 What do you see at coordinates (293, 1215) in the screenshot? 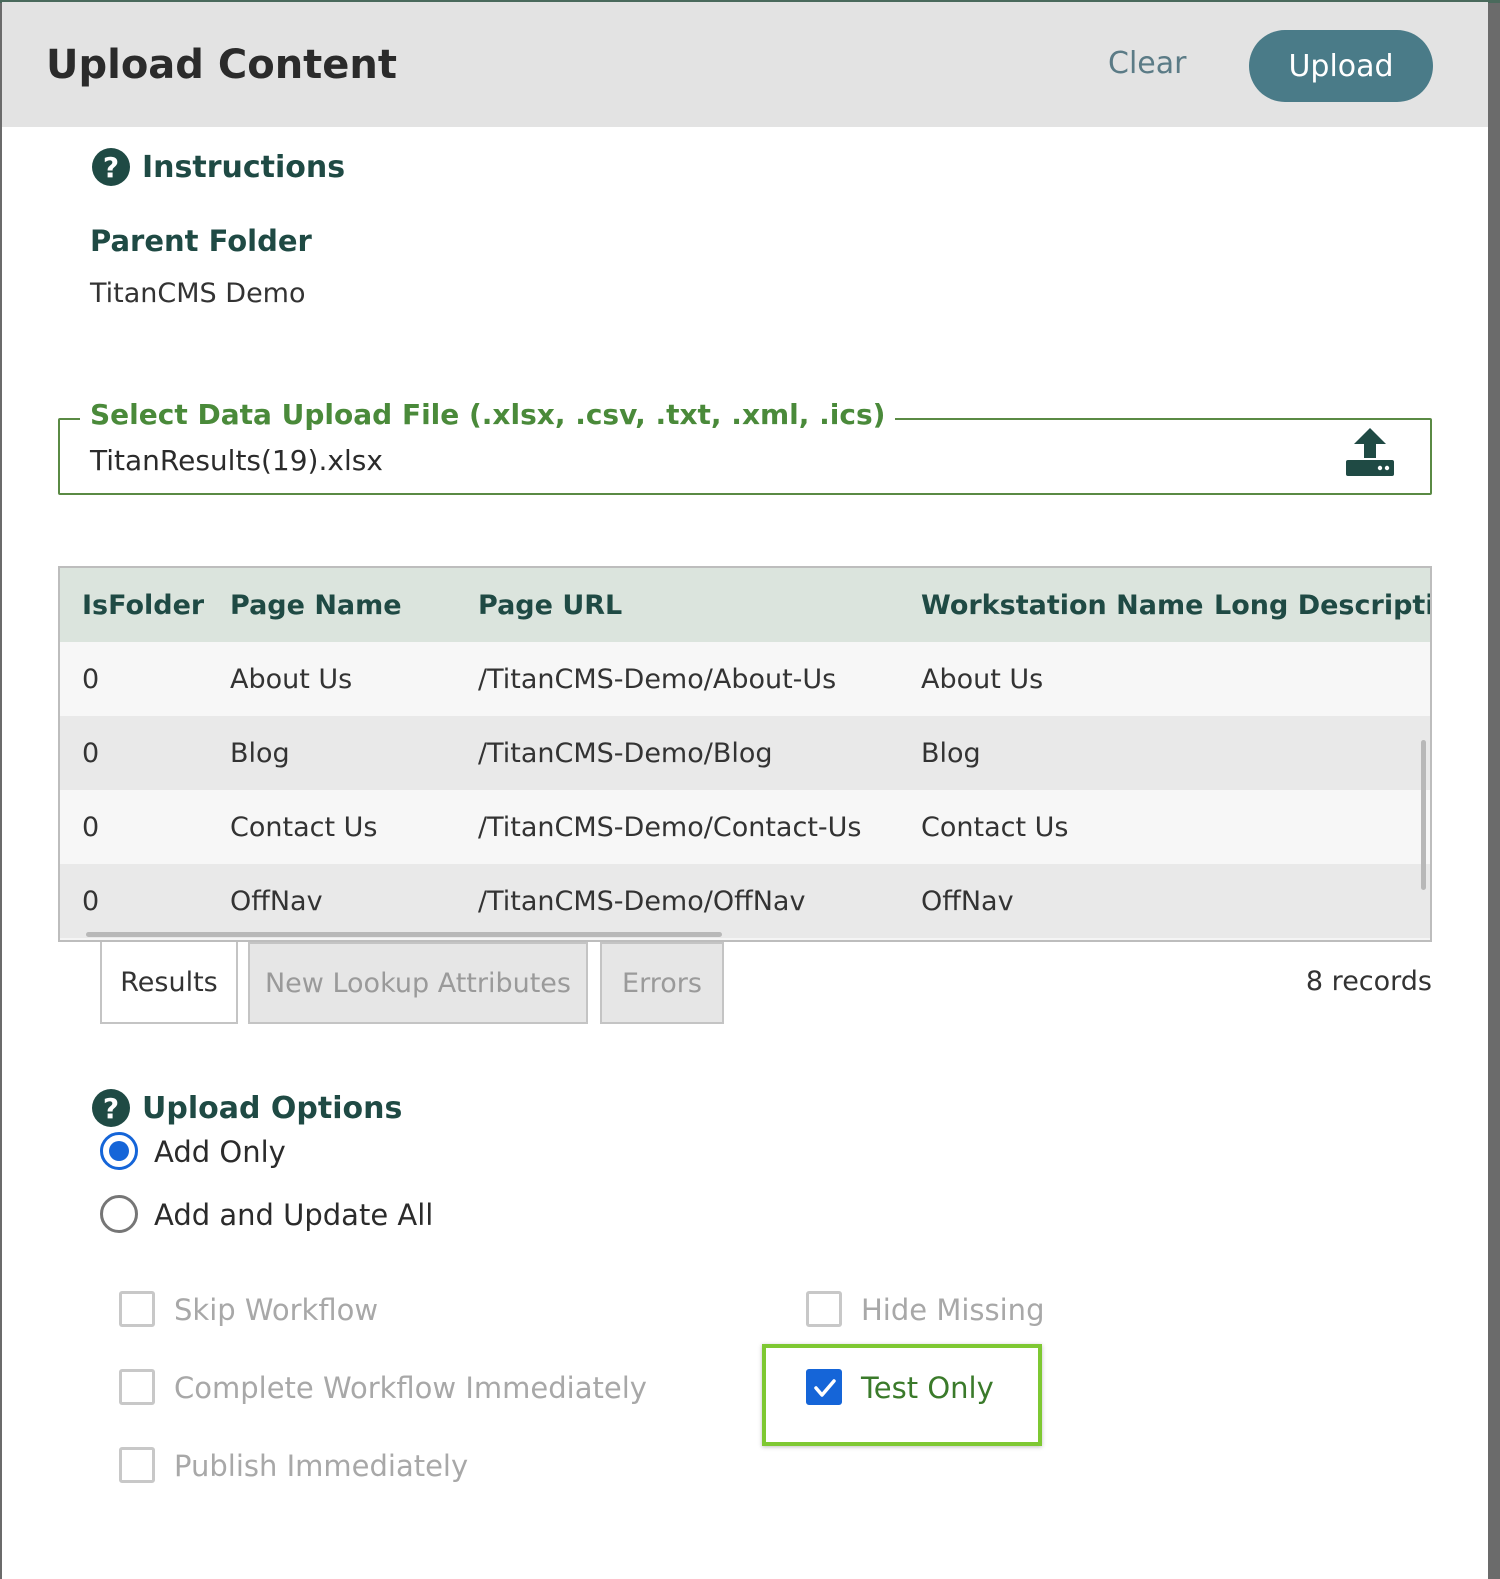
I see `add-and-update-all-label: Add and Update All` at bounding box center [293, 1215].